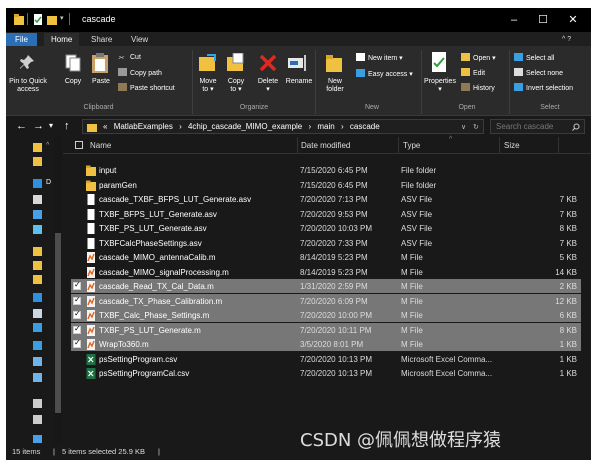 This screenshot has width=597, height=468. What do you see at coordinates (37, 214) in the screenshot?
I see `computer-icon` at bounding box center [37, 214].